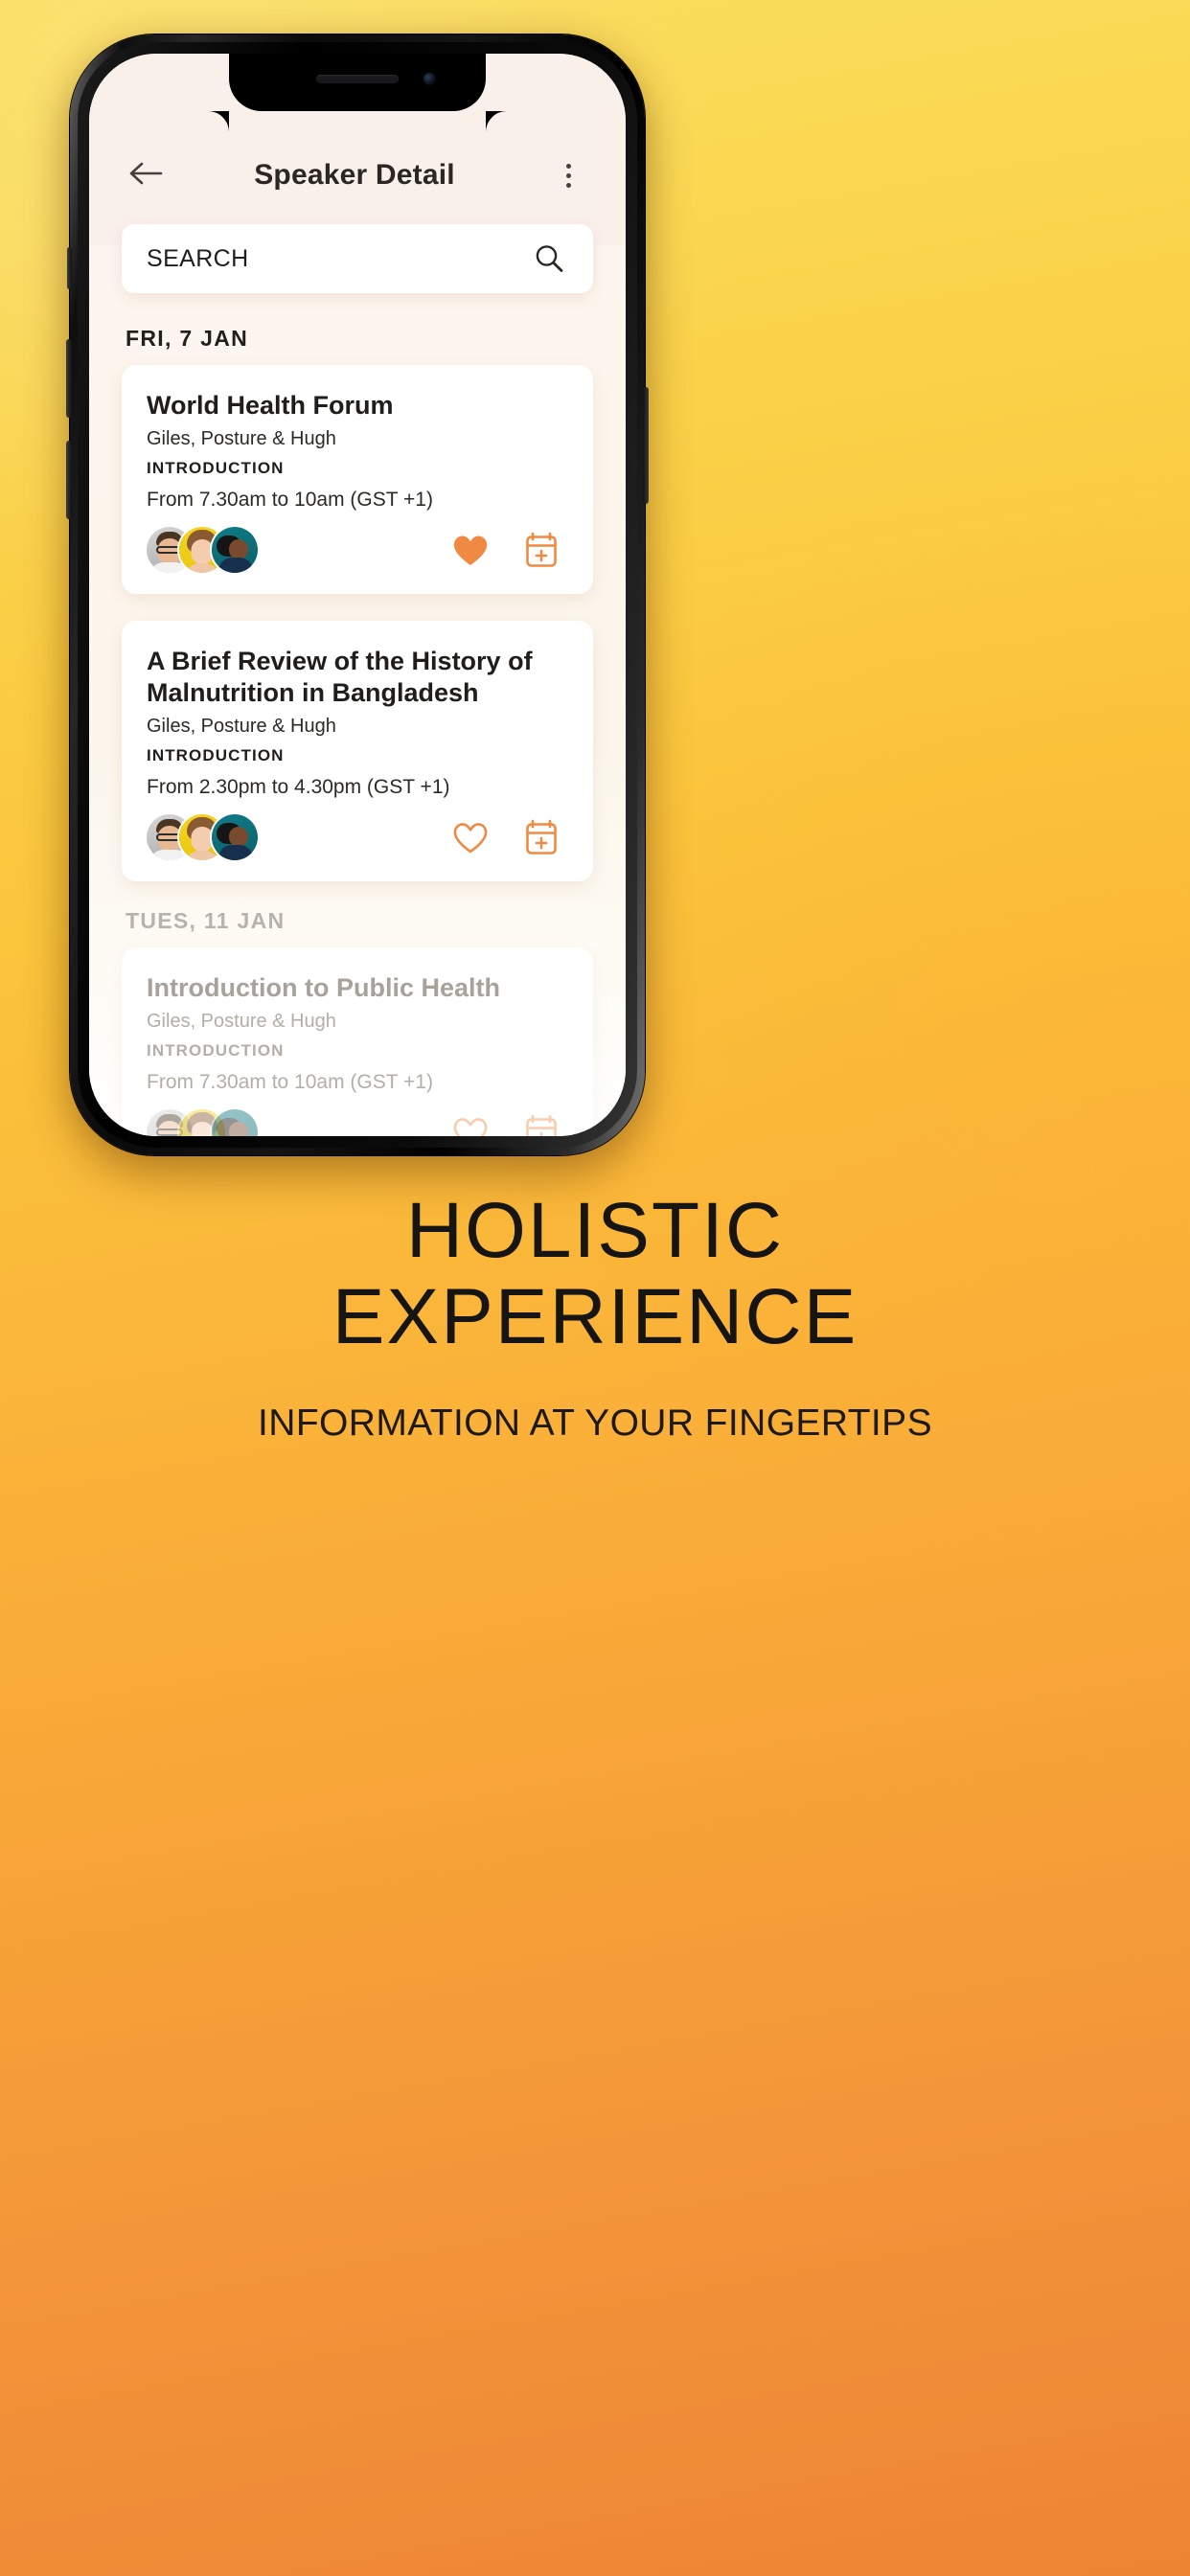  What do you see at coordinates (70, 268) in the screenshot?
I see `mute-switch` at bounding box center [70, 268].